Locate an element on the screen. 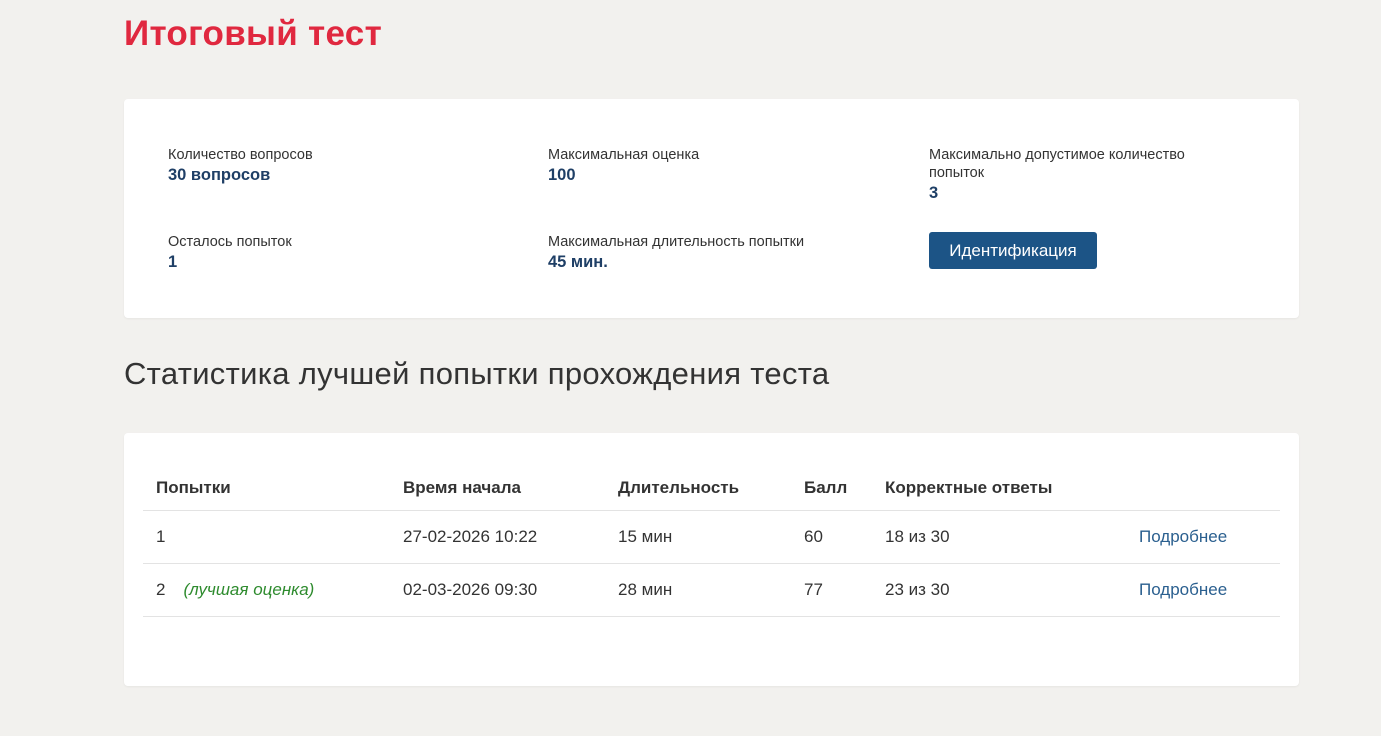 This screenshot has width=1381, height=736. remaining-attempts-item: Осталось попыток 1 is located at coordinates (313, 253).